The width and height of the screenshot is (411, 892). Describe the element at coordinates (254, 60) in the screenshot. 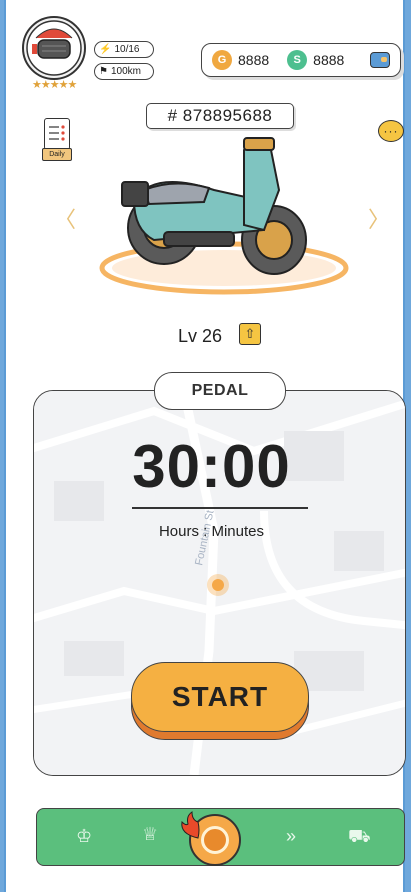

I see `gold-balance: 8888` at that location.